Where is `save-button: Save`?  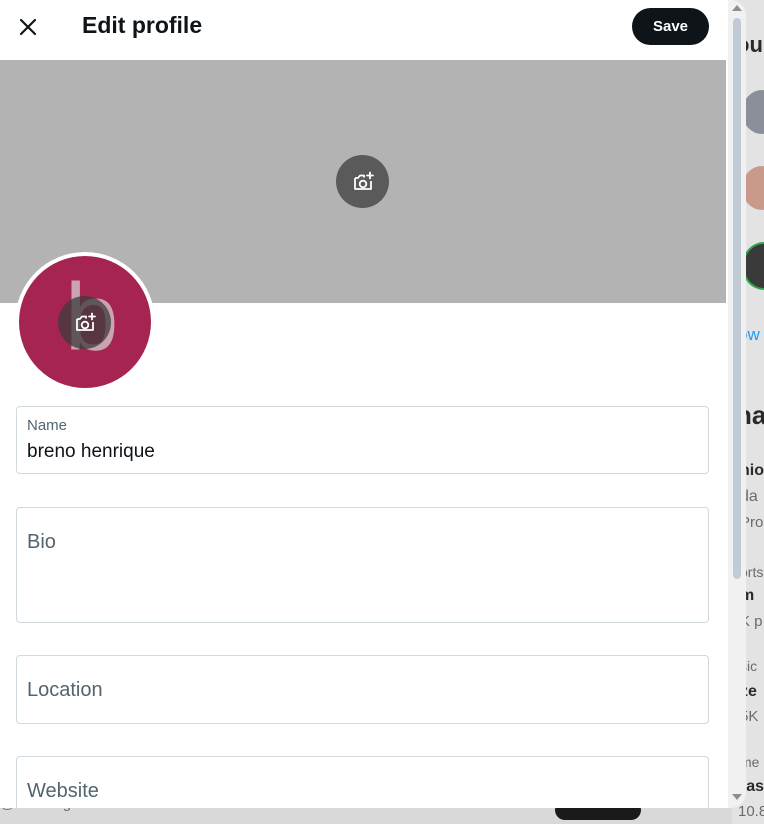 save-button: Save is located at coordinates (670, 26).